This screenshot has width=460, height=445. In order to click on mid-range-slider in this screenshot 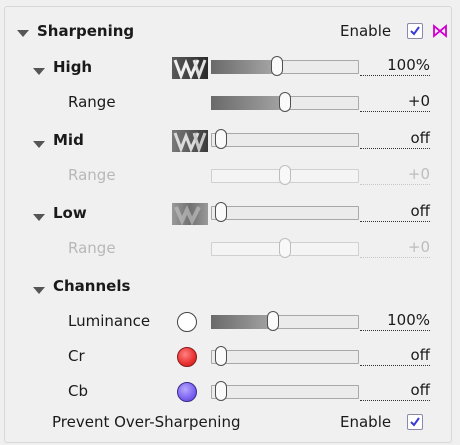, I will do `click(285, 175)`.